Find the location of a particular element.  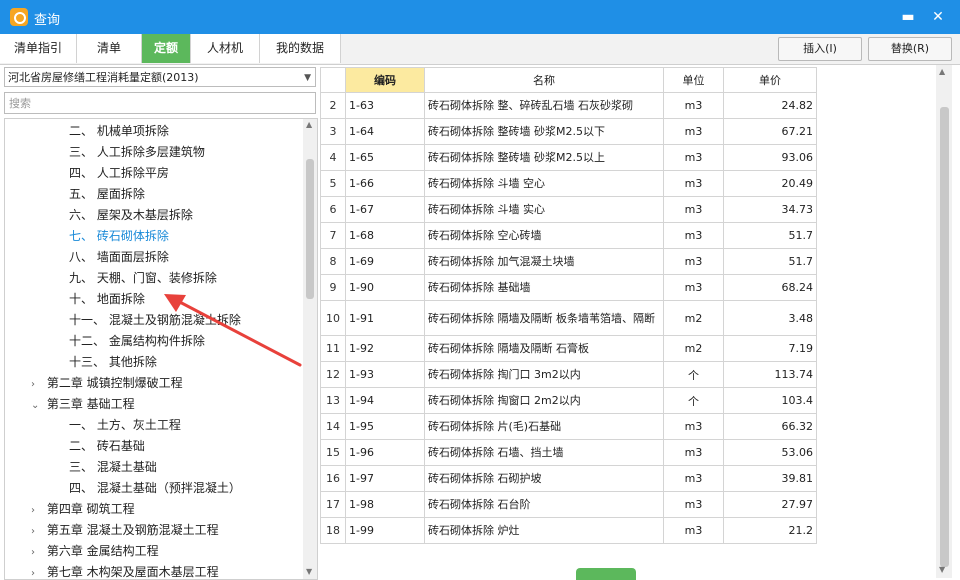

chevron-down-icon: ▼ is located at coordinates (307, 78).